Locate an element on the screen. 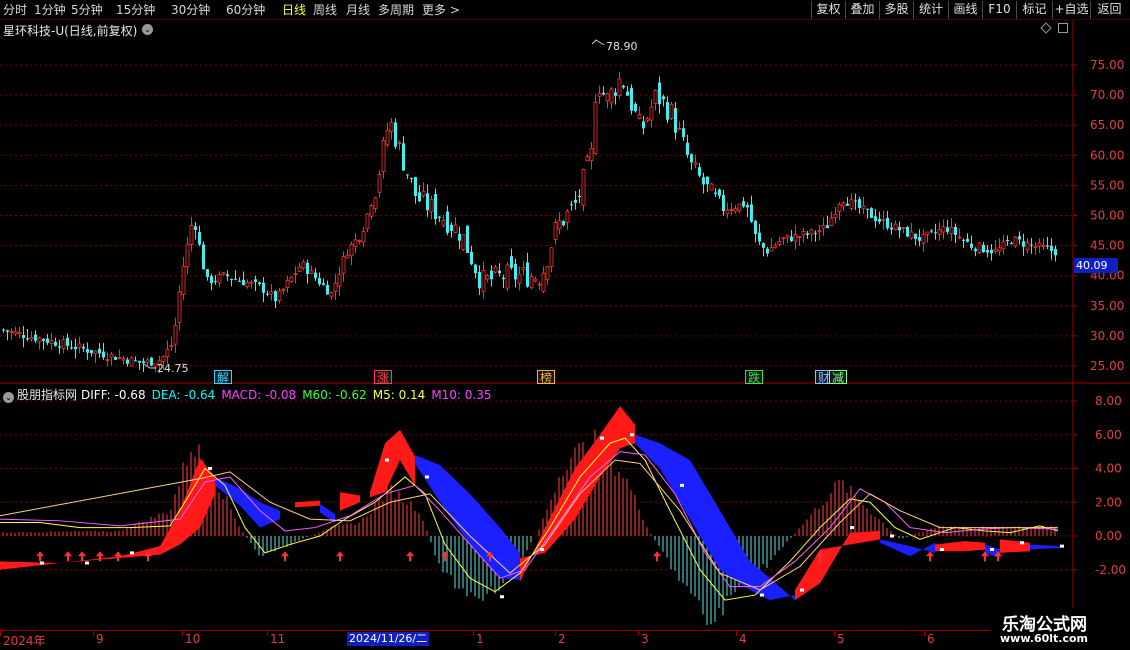 The width and height of the screenshot is (1130, 650). watermark: 乐淘公式网 www.60lt.com is located at coordinates (1060, 629).